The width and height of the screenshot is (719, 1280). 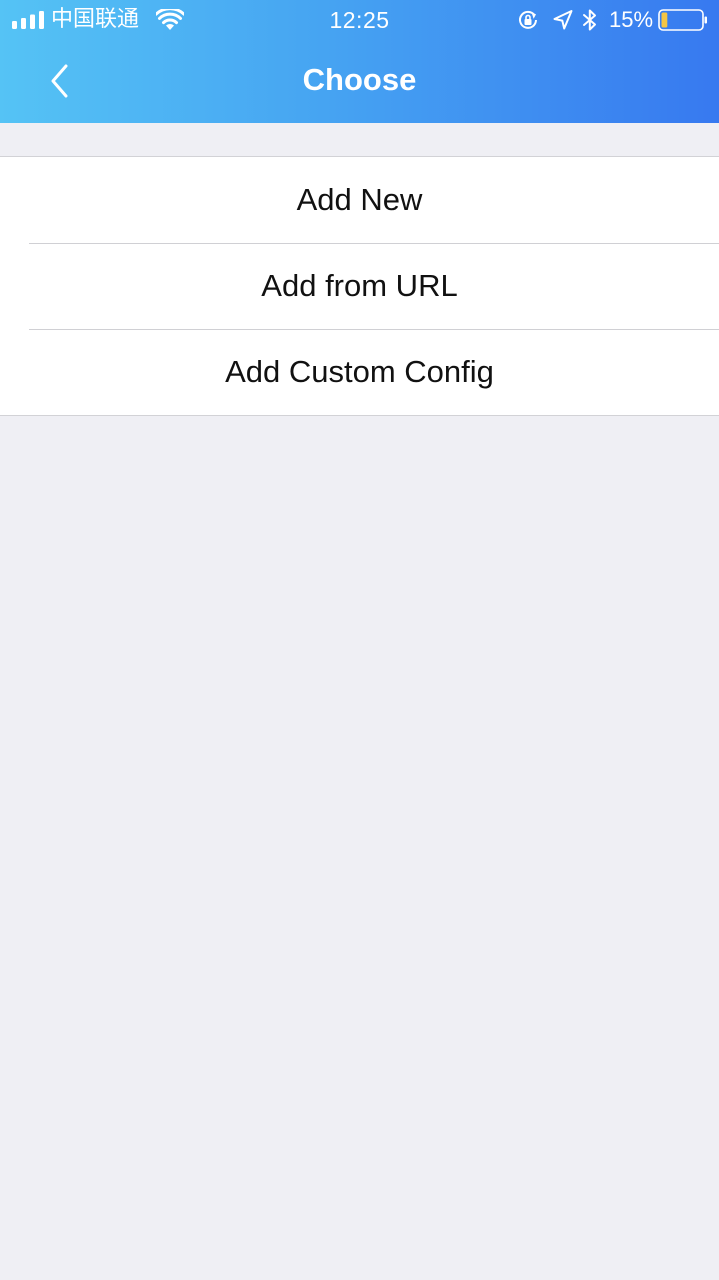 What do you see at coordinates (563, 20) in the screenshot?
I see `location-arrow-icon` at bounding box center [563, 20].